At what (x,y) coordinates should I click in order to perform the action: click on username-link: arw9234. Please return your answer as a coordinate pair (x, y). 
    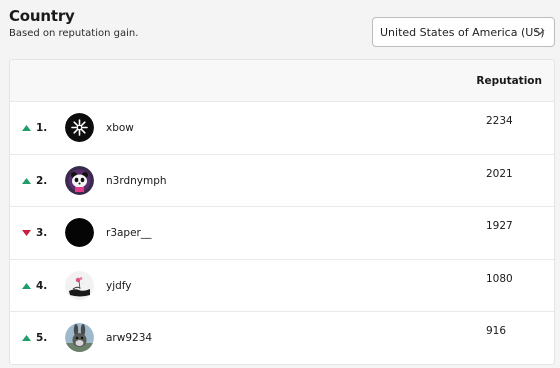
    Looking at the image, I should click on (129, 338).